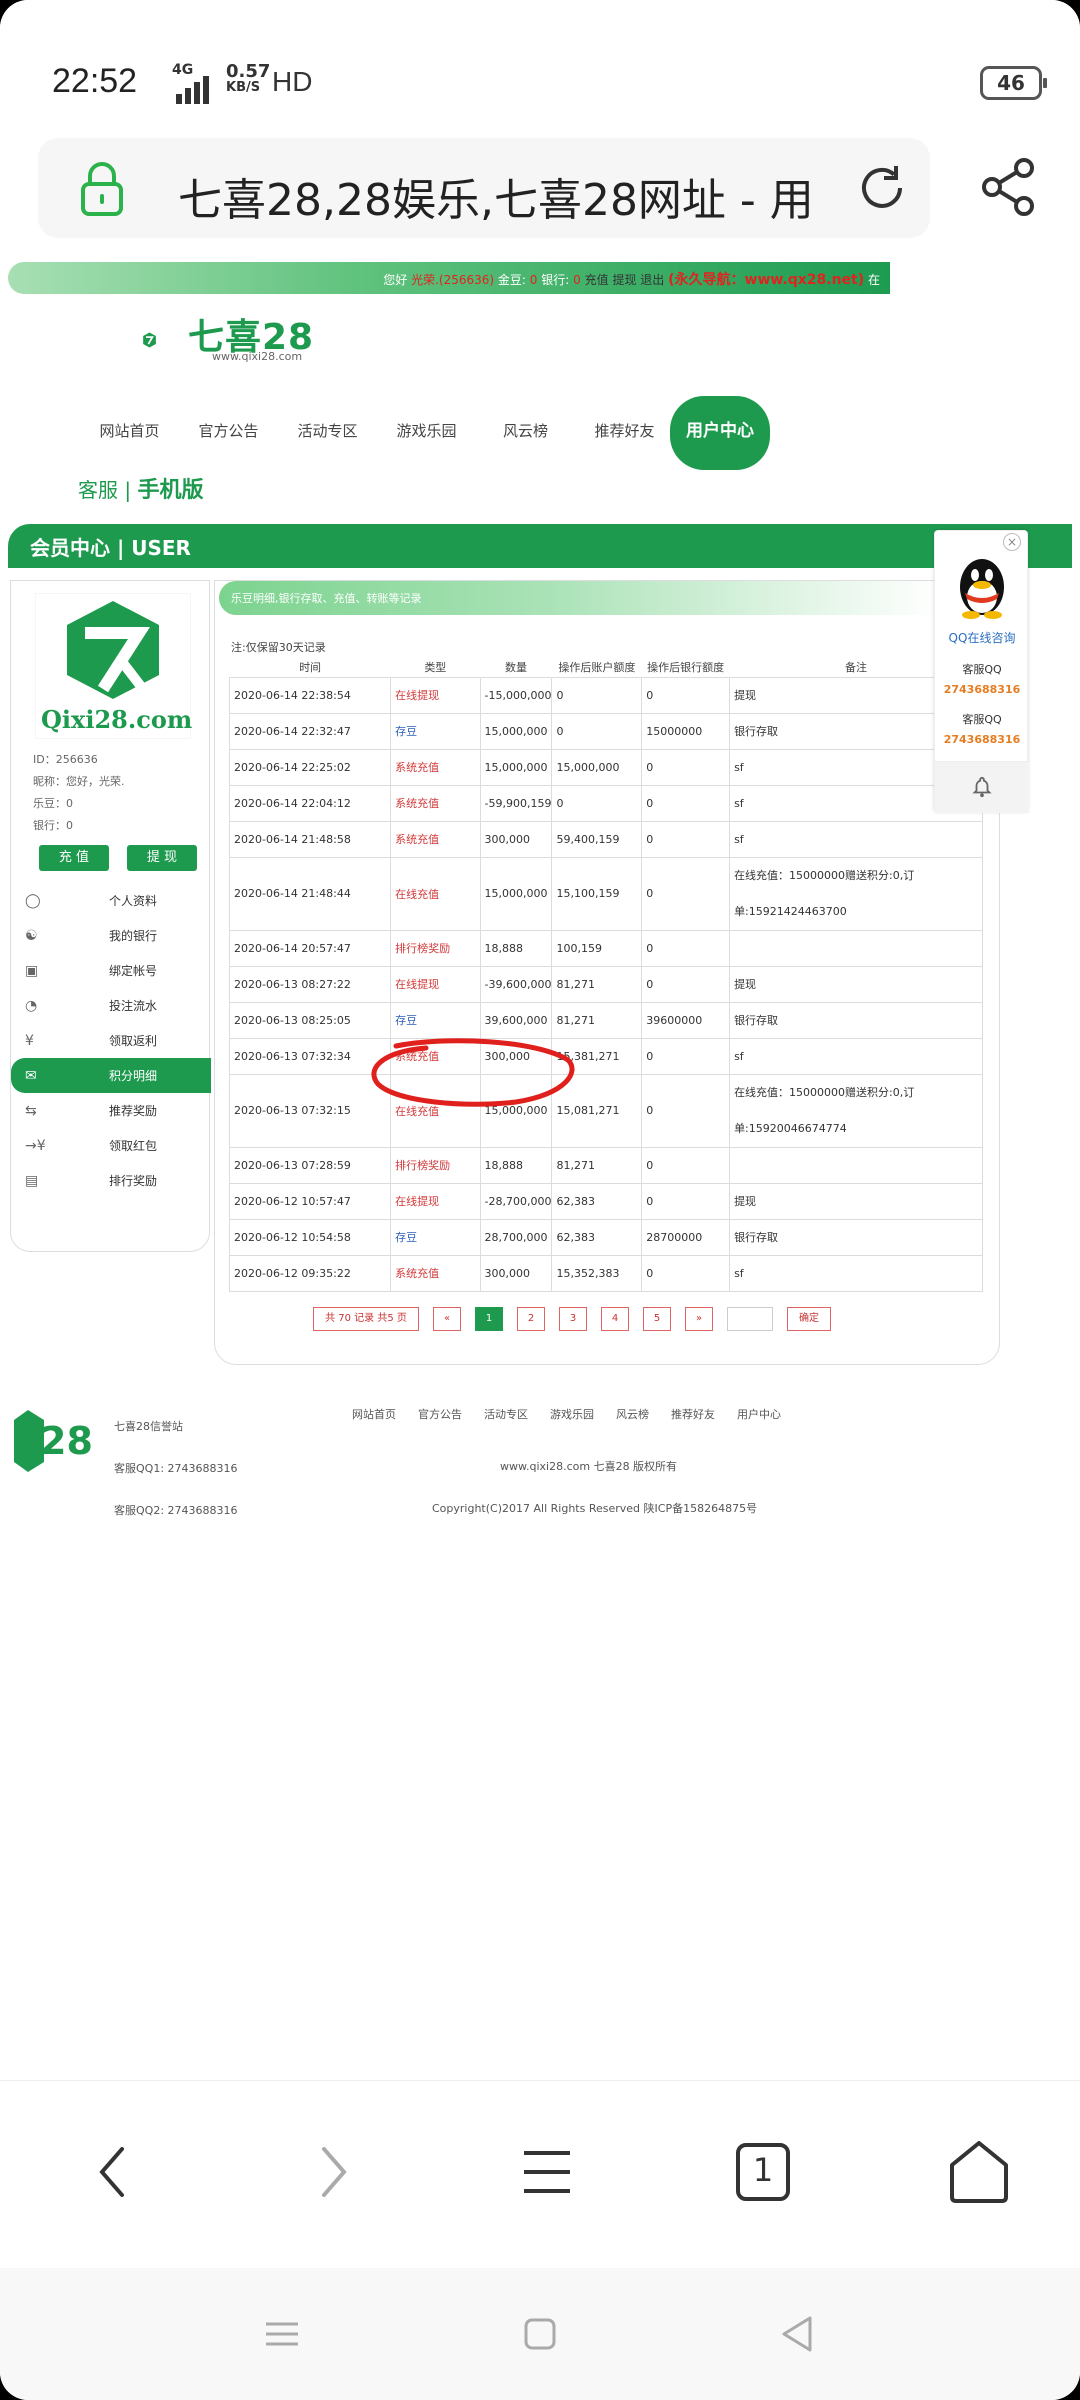  Describe the element at coordinates (310, 1165) in the screenshot. I see `cell-time: 2020-06-13 07:28:59` at that location.